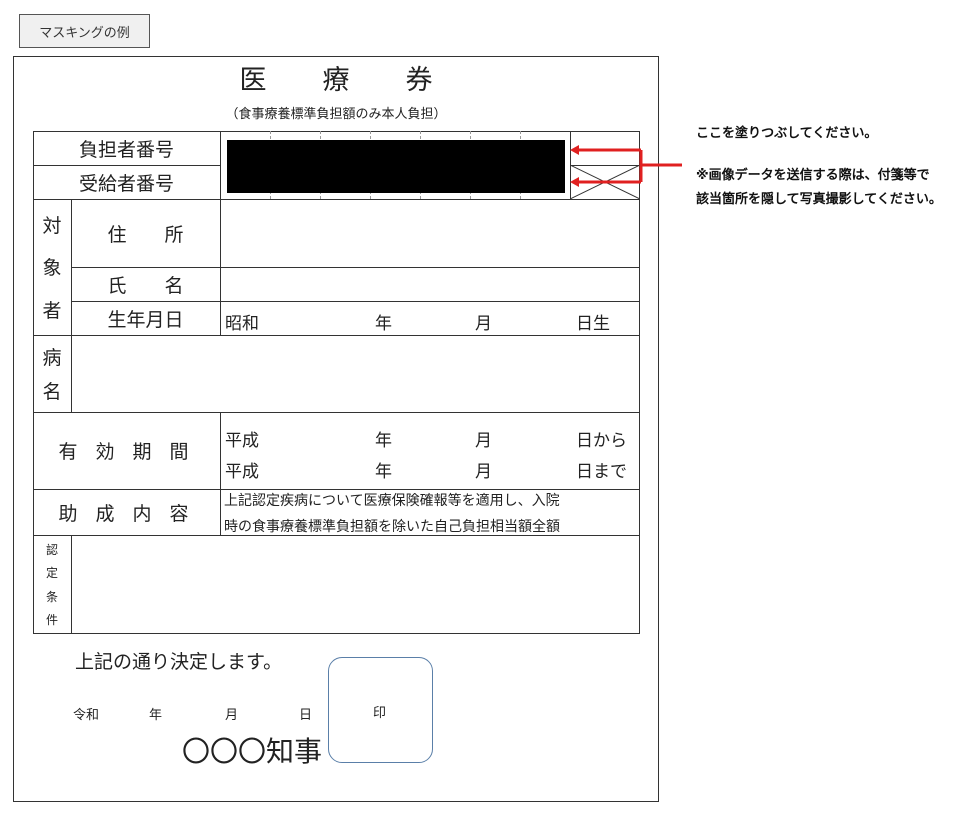 This screenshot has width=980, height=818. What do you see at coordinates (483, 324) in the screenshot?
I see `birth-month-unit: 月` at bounding box center [483, 324].